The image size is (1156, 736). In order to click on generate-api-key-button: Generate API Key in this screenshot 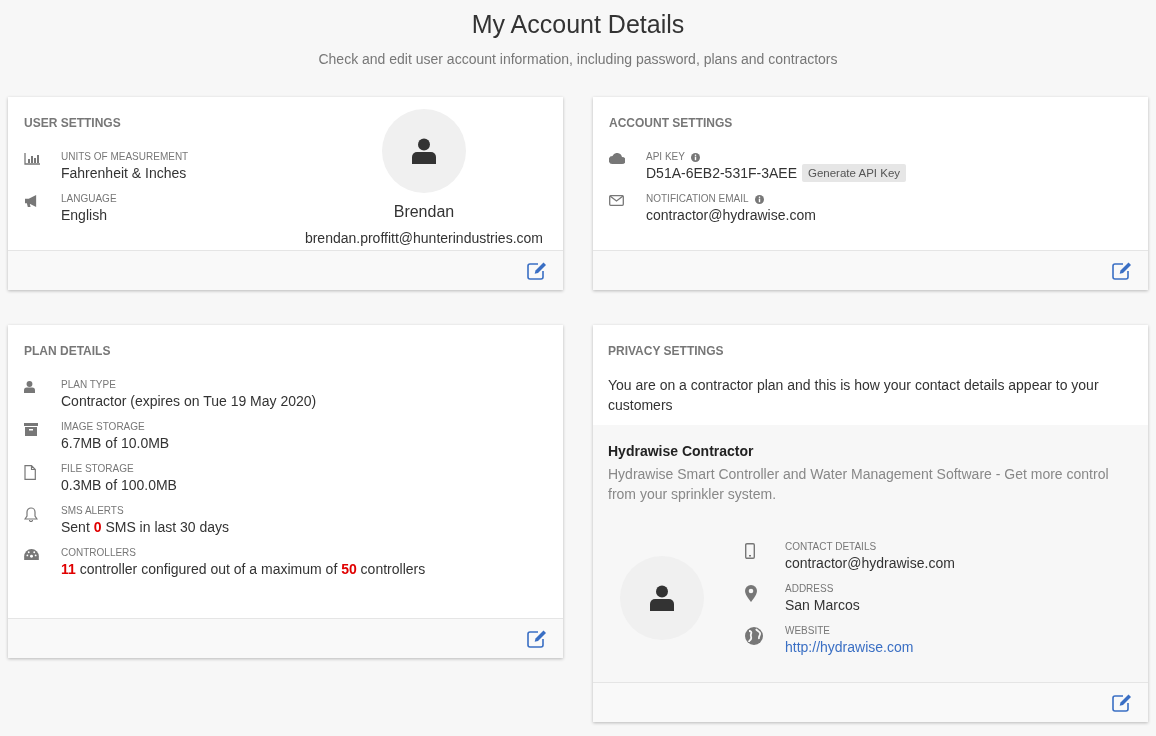, I will do `click(854, 173)`.